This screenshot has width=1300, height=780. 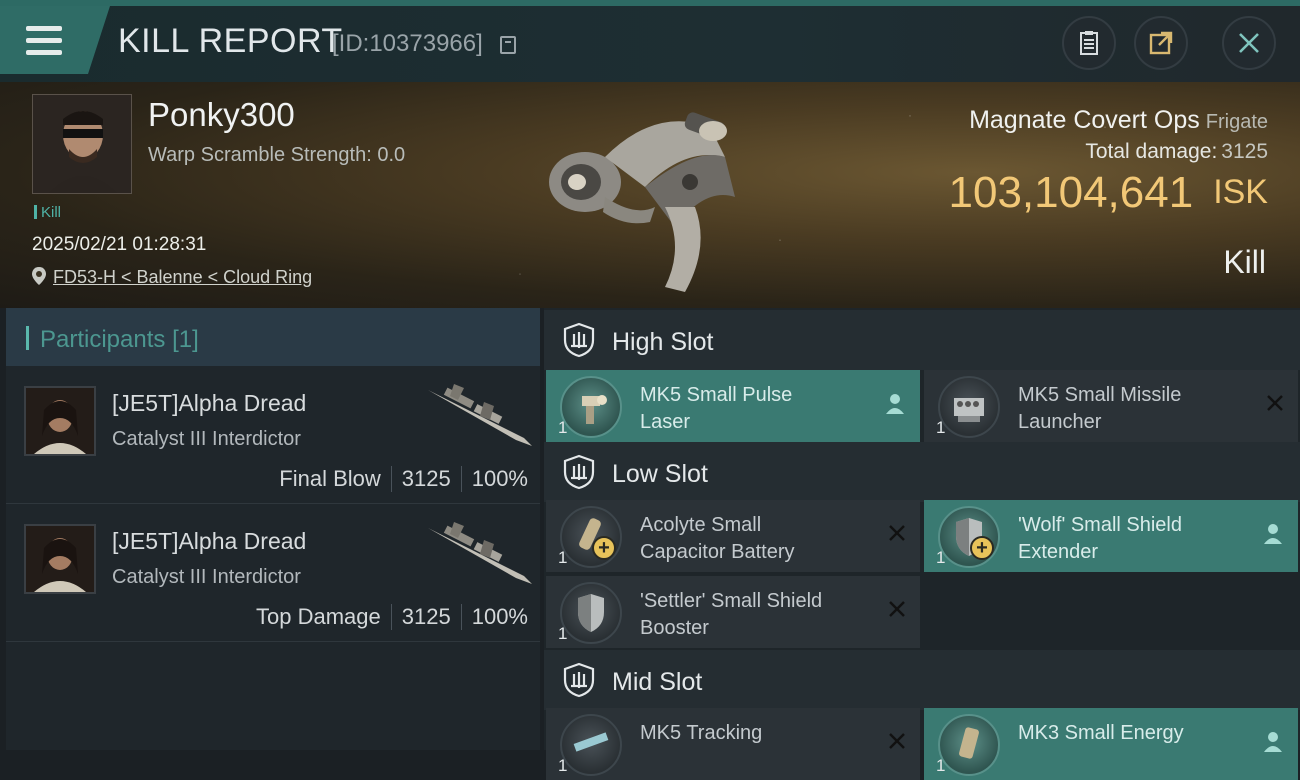 What do you see at coordinates (717, 552) in the screenshot?
I see `module-name-line2: Capacitor Battery` at bounding box center [717, 552].